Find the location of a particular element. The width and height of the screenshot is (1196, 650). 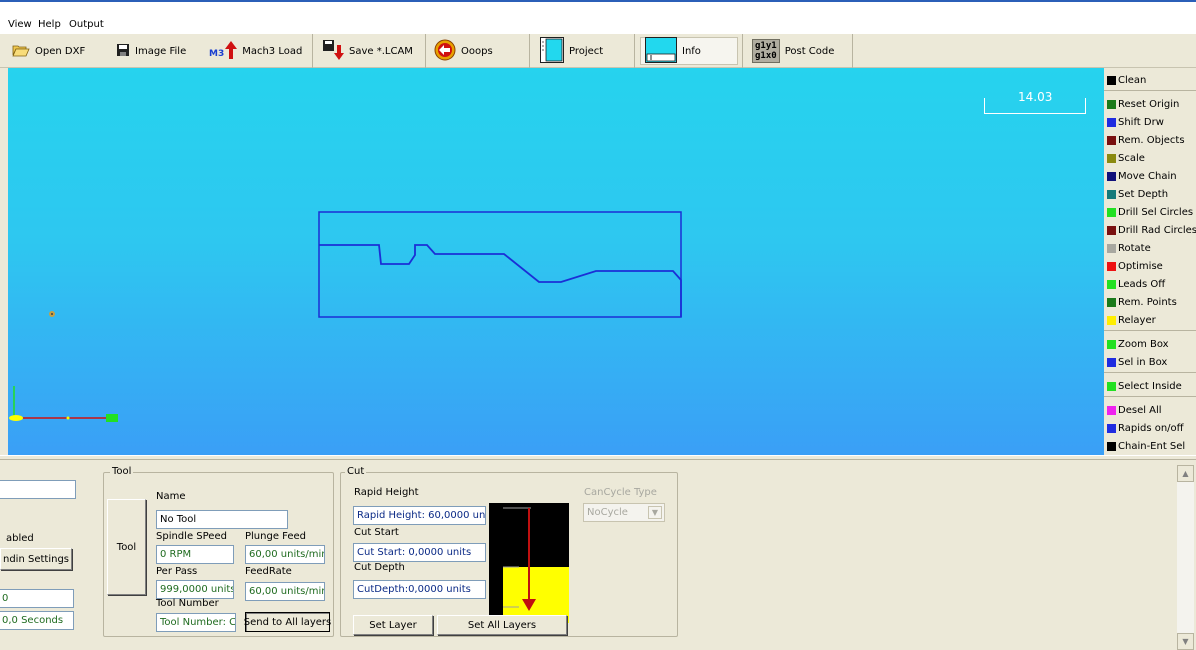

project-button: Project is located at coordinates (571, 50).